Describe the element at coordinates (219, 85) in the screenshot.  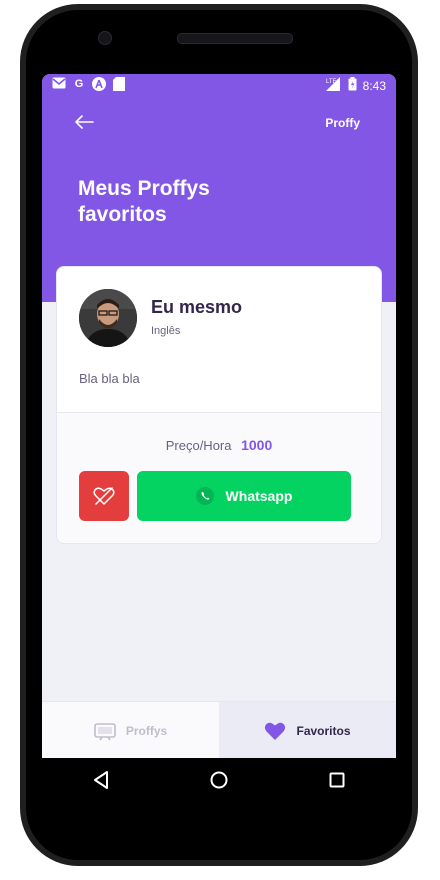
I see `status-bar: G LTE 8:43` at that location.